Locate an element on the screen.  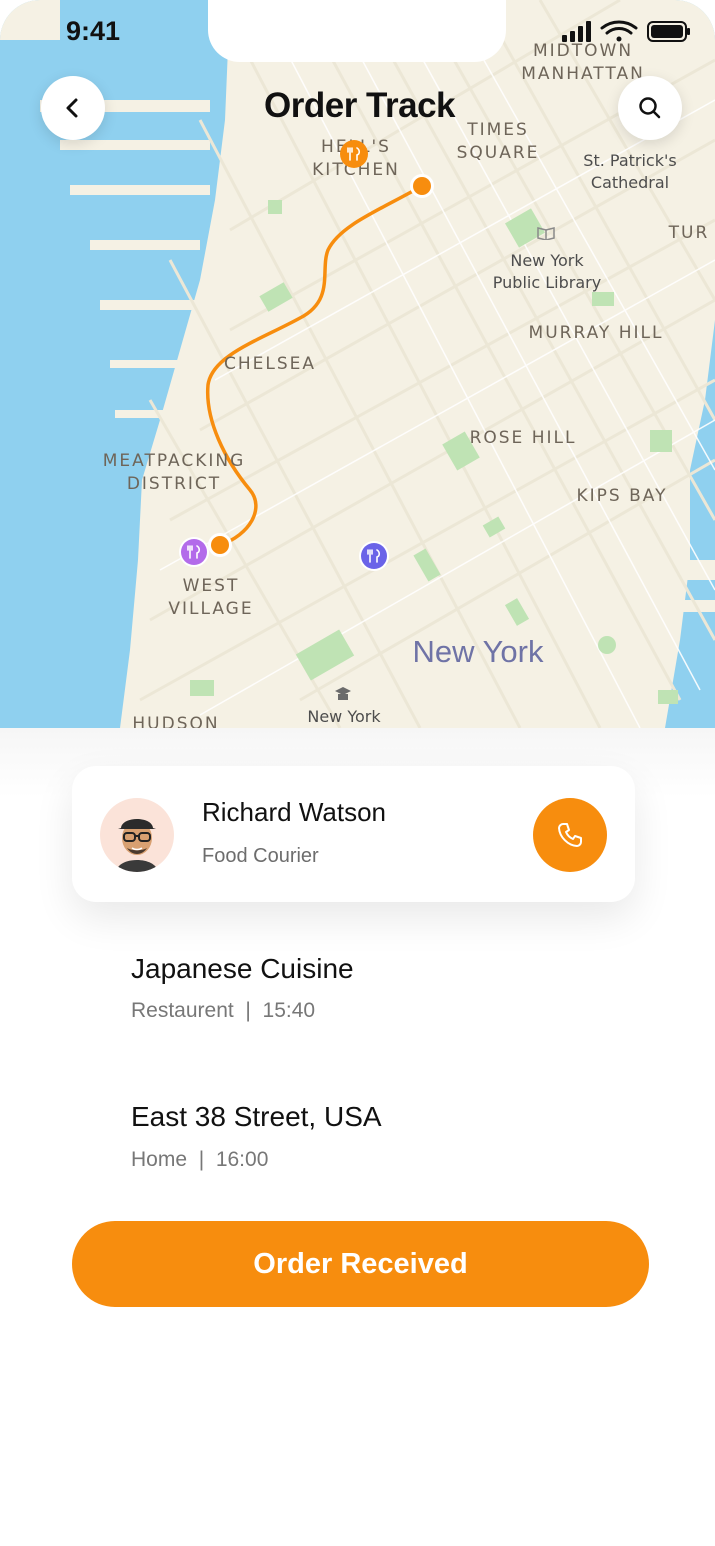
call-button is located at coordinates (570, 835).